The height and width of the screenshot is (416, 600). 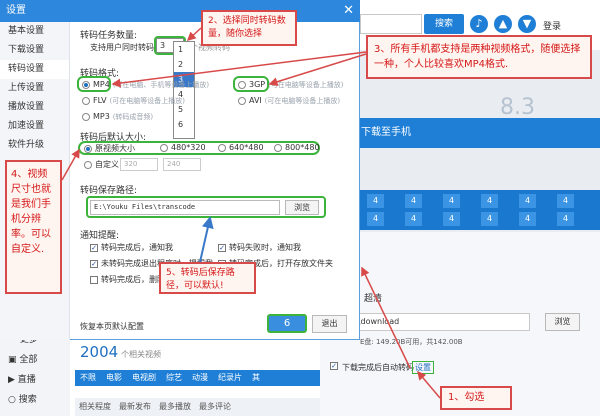 What do you see at coordinates (386, 317) in the screenshot?
I see `arrow-settings` at bounding box center [386, 317].